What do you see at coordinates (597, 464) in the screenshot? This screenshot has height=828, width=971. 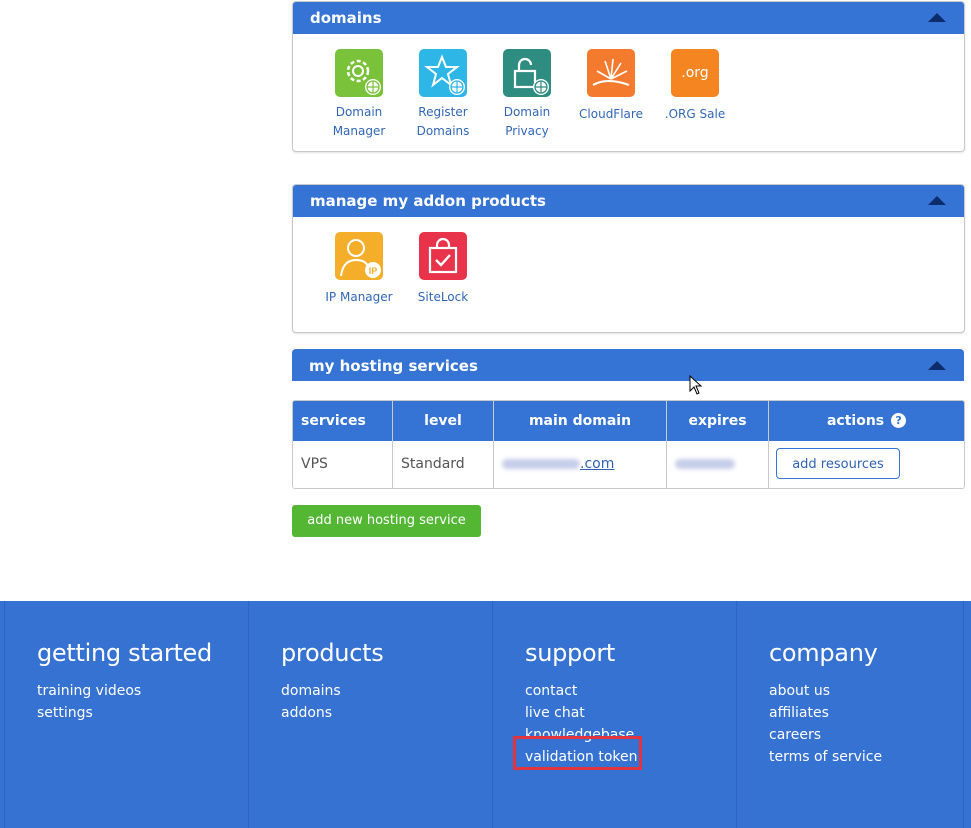 I see `domain-link: .com` at bounding box center [597, 464].